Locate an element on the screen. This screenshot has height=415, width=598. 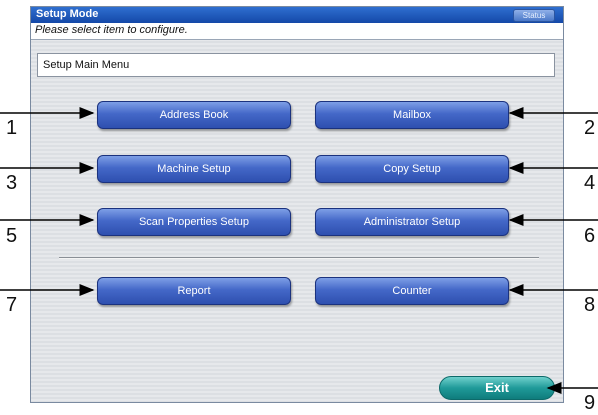
callout-6: 6 is located at coordinates (590, 236).